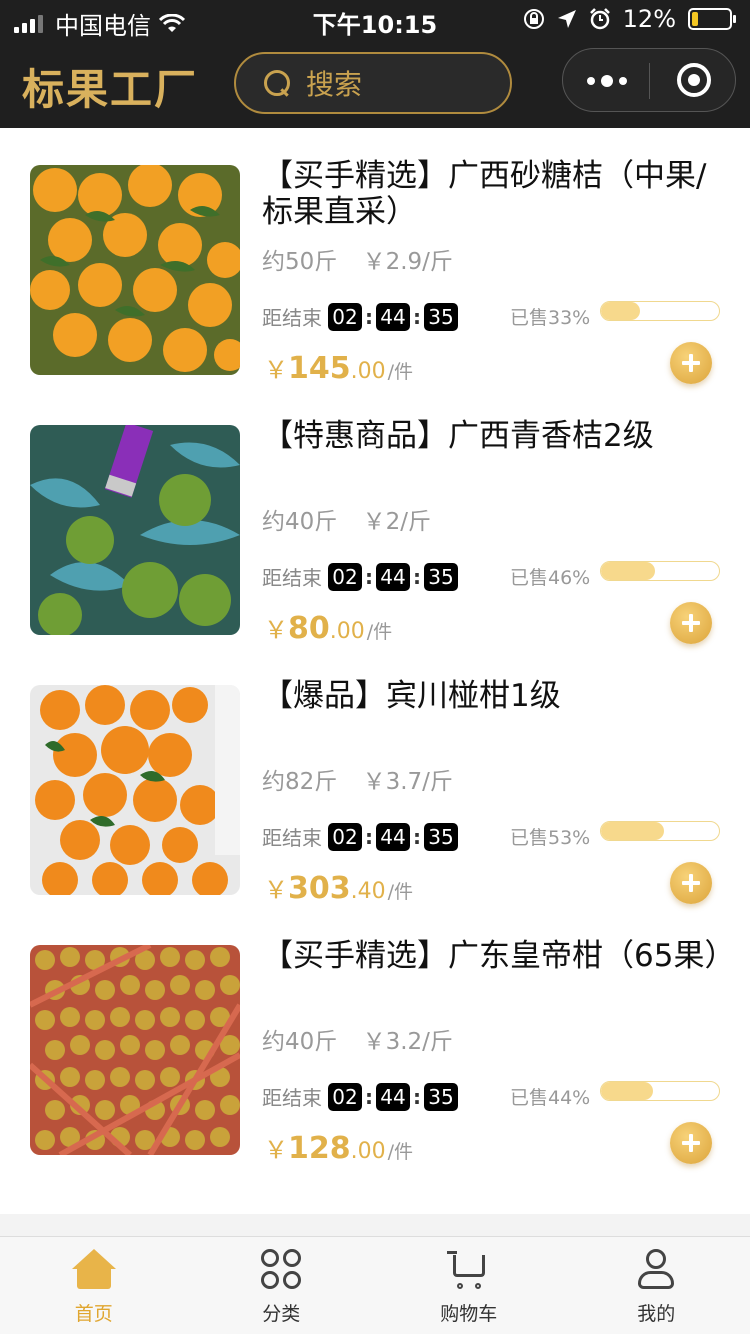  I want to click on product-spec: 约40斤 ￥3.2/斤, so click(366, 1039).